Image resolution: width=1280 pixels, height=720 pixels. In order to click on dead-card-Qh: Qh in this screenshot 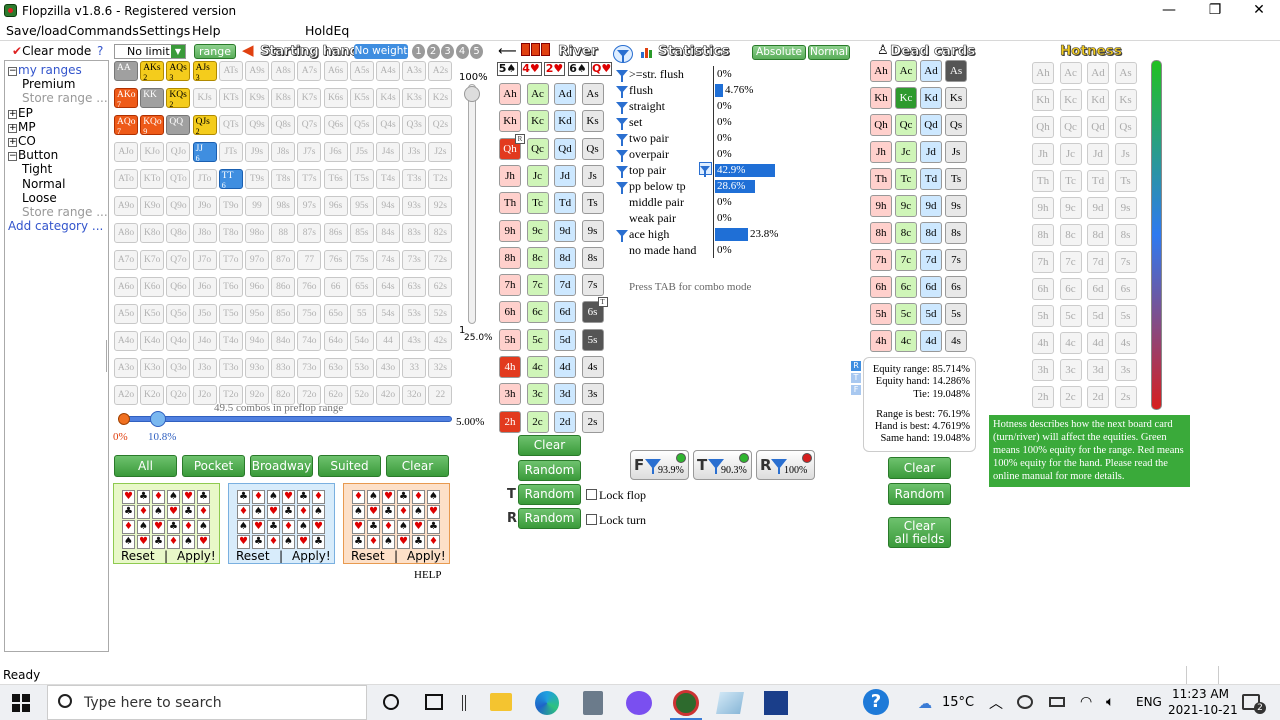, I will do `click(881, 125)`.